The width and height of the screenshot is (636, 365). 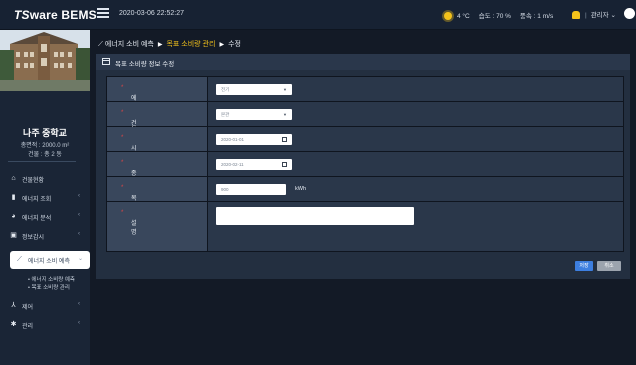 What do you see at coordinates (254, 89) in the screenshot?
I see `source-select: 전기 ▼` at bounding box center [254, 89].